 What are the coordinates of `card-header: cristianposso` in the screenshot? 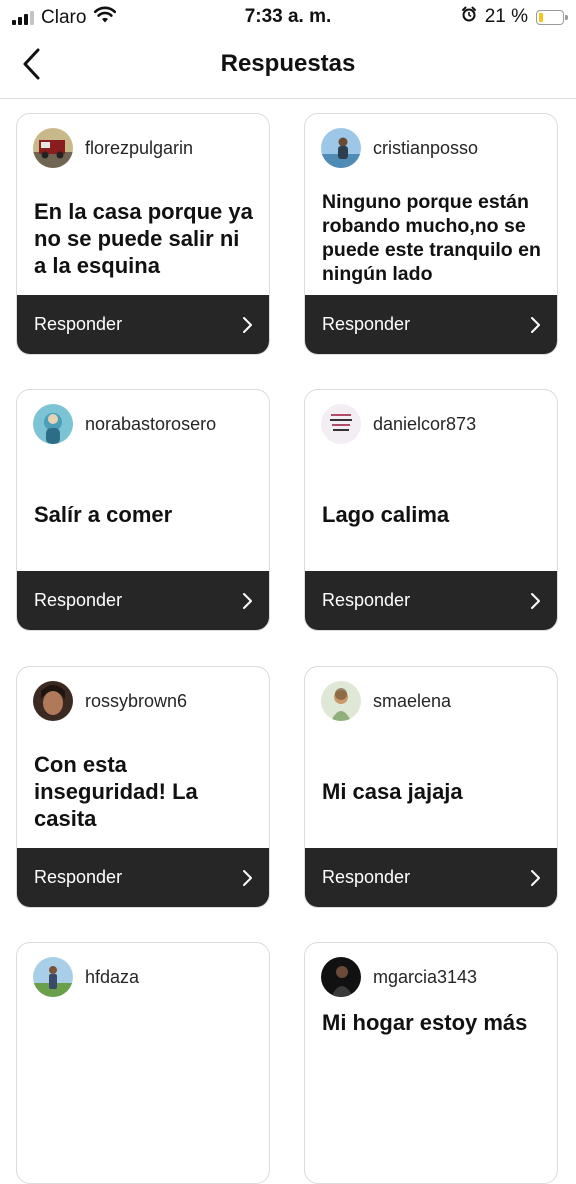 It's located at (399, 148).